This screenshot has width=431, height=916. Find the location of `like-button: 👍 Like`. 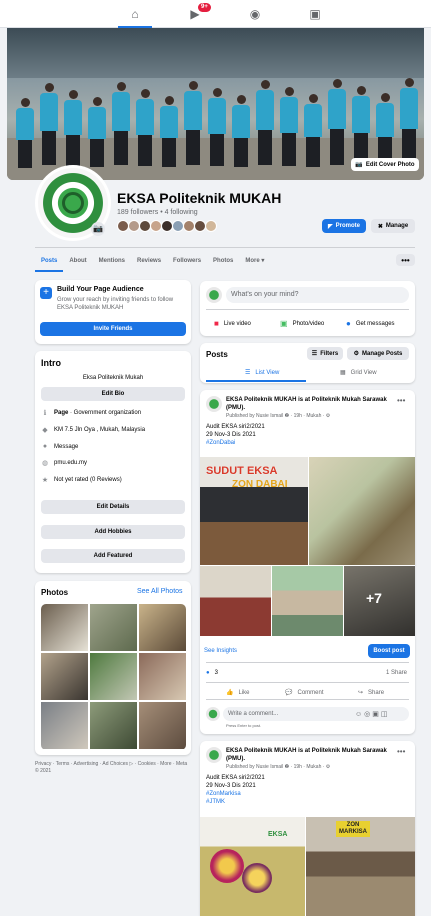

like-button: 👍 Like is located at coordinates (238, 693).